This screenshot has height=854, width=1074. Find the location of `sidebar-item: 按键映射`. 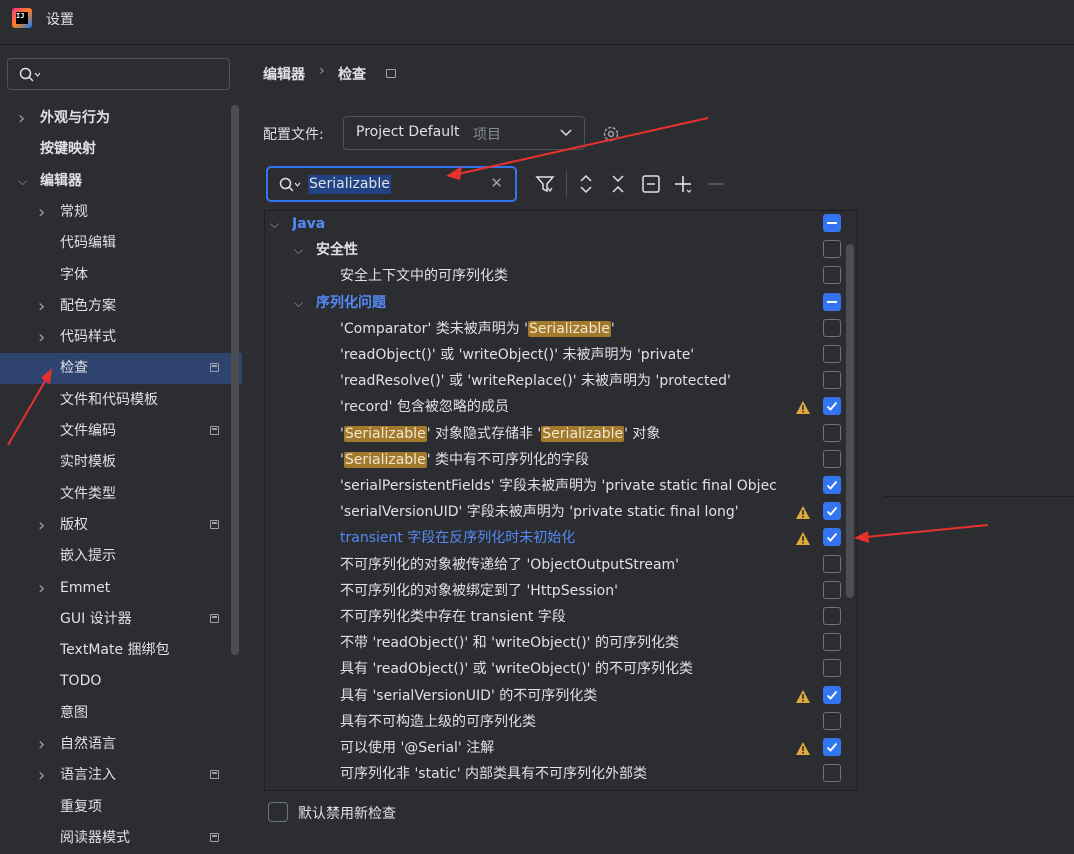

sidebar-item: 按键映射 is located at coordinates (121, 149).